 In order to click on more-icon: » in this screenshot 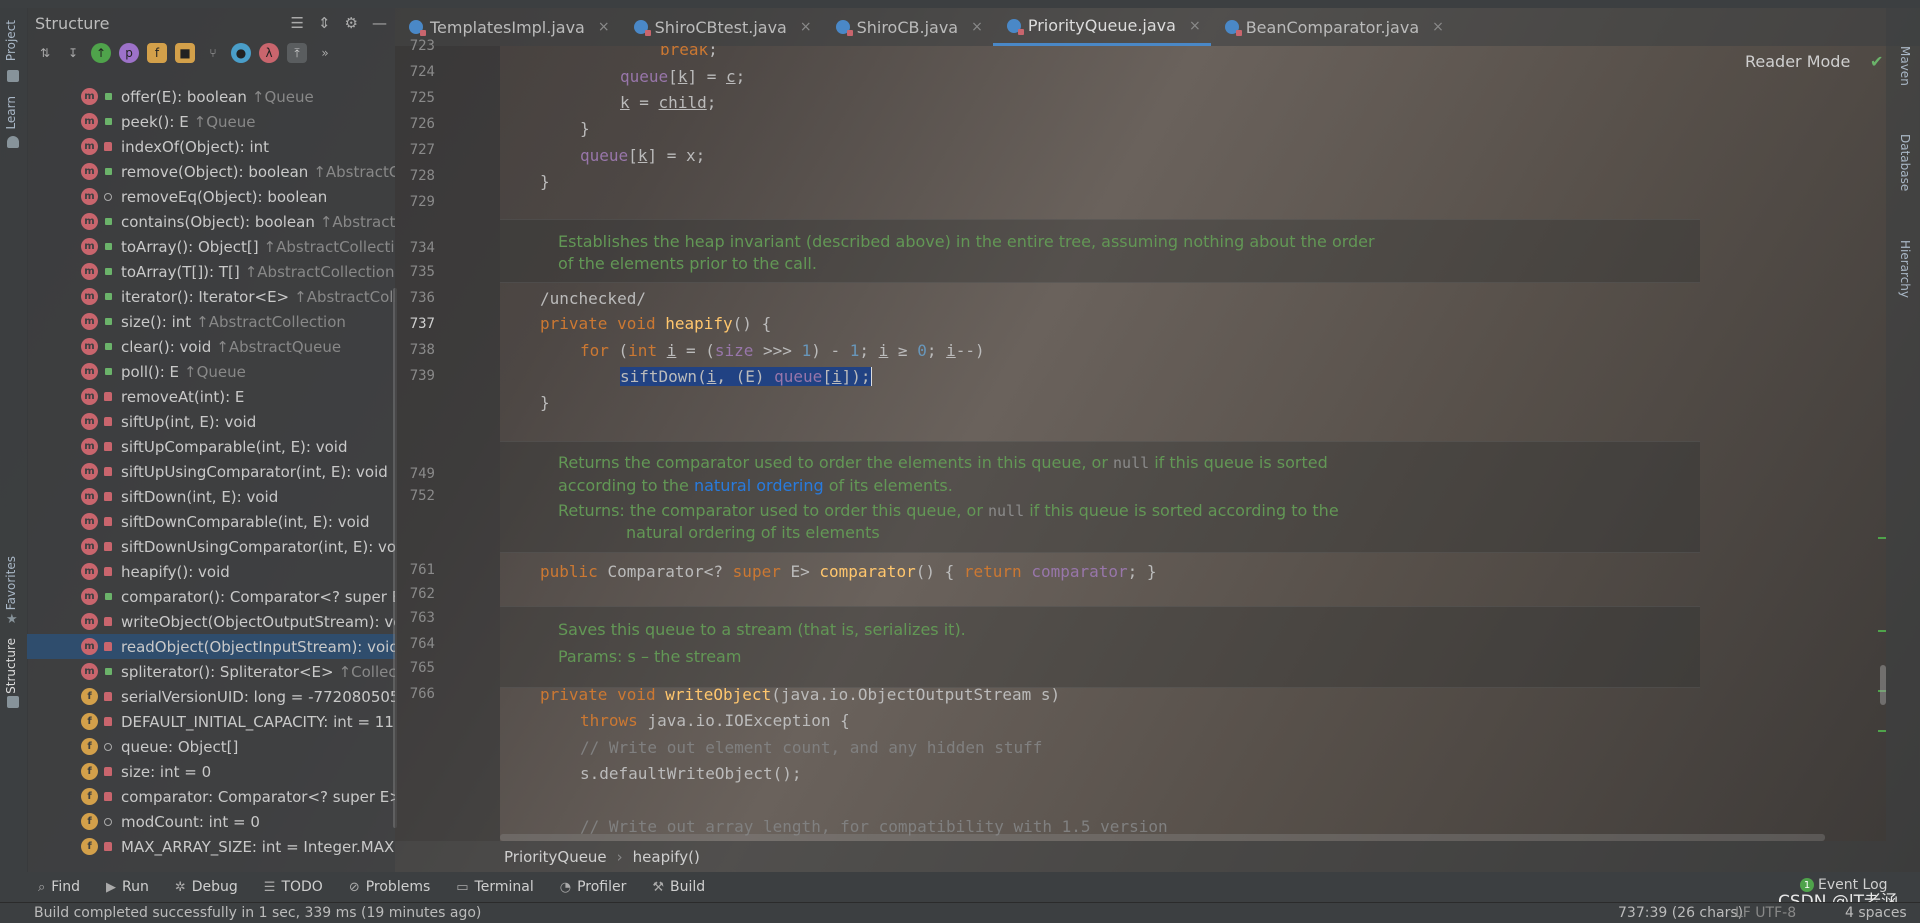, I will do `click(325, 53)`.